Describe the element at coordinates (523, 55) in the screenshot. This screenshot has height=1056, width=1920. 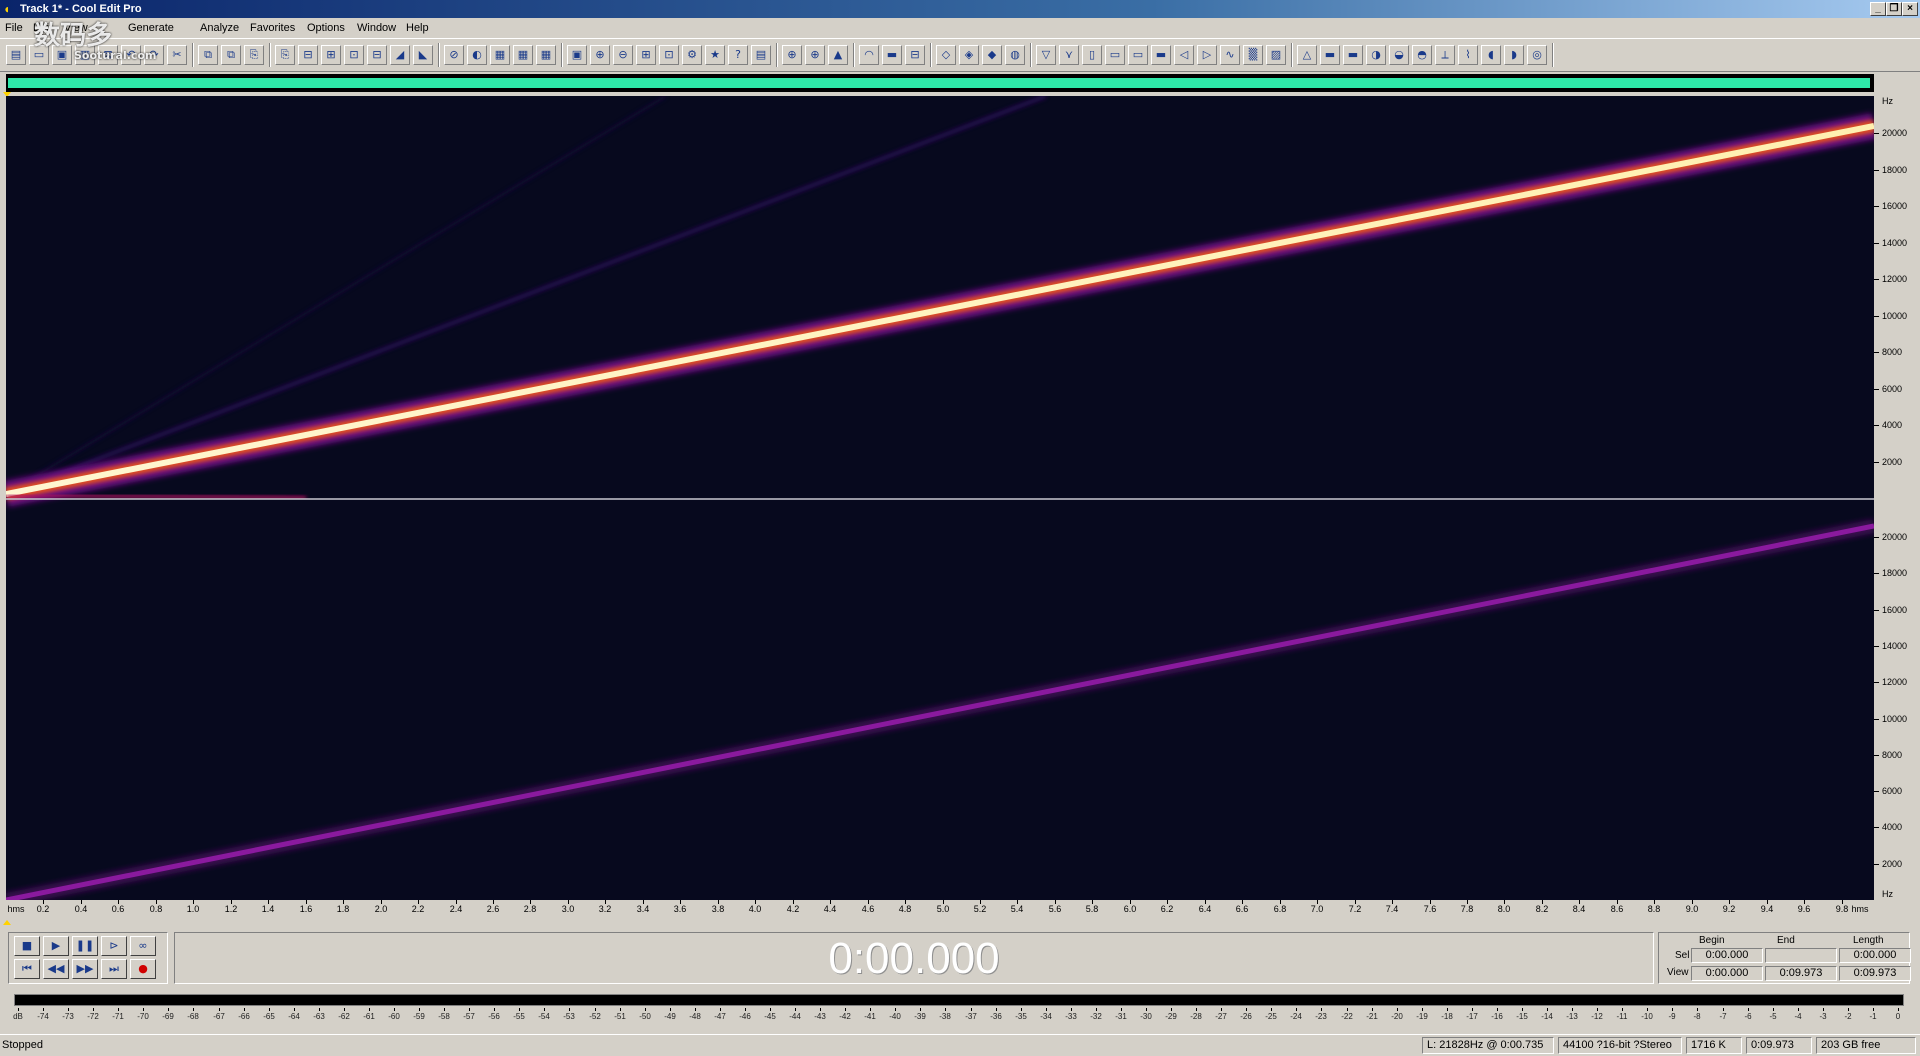
I see `show-cue-list-icon: ▦` at that location.